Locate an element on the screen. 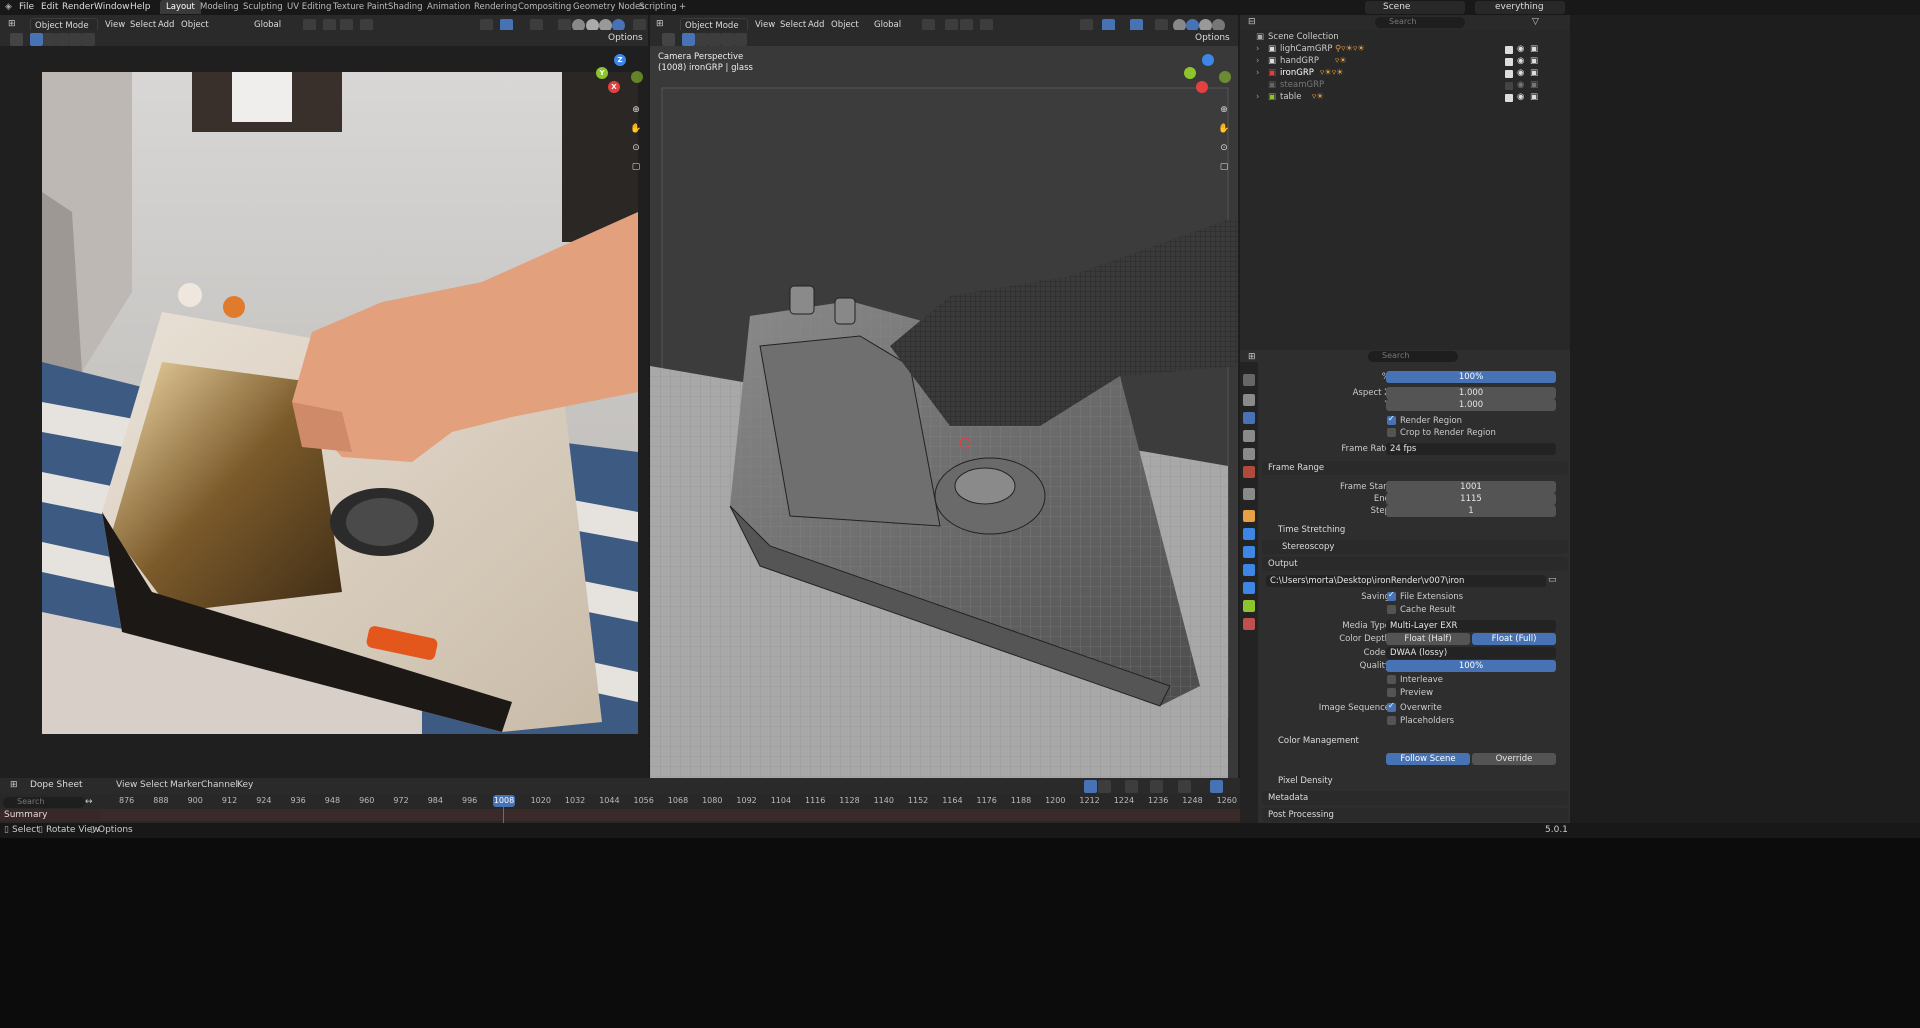  overwrite-checkbox is located at coordinates (1391, 706).